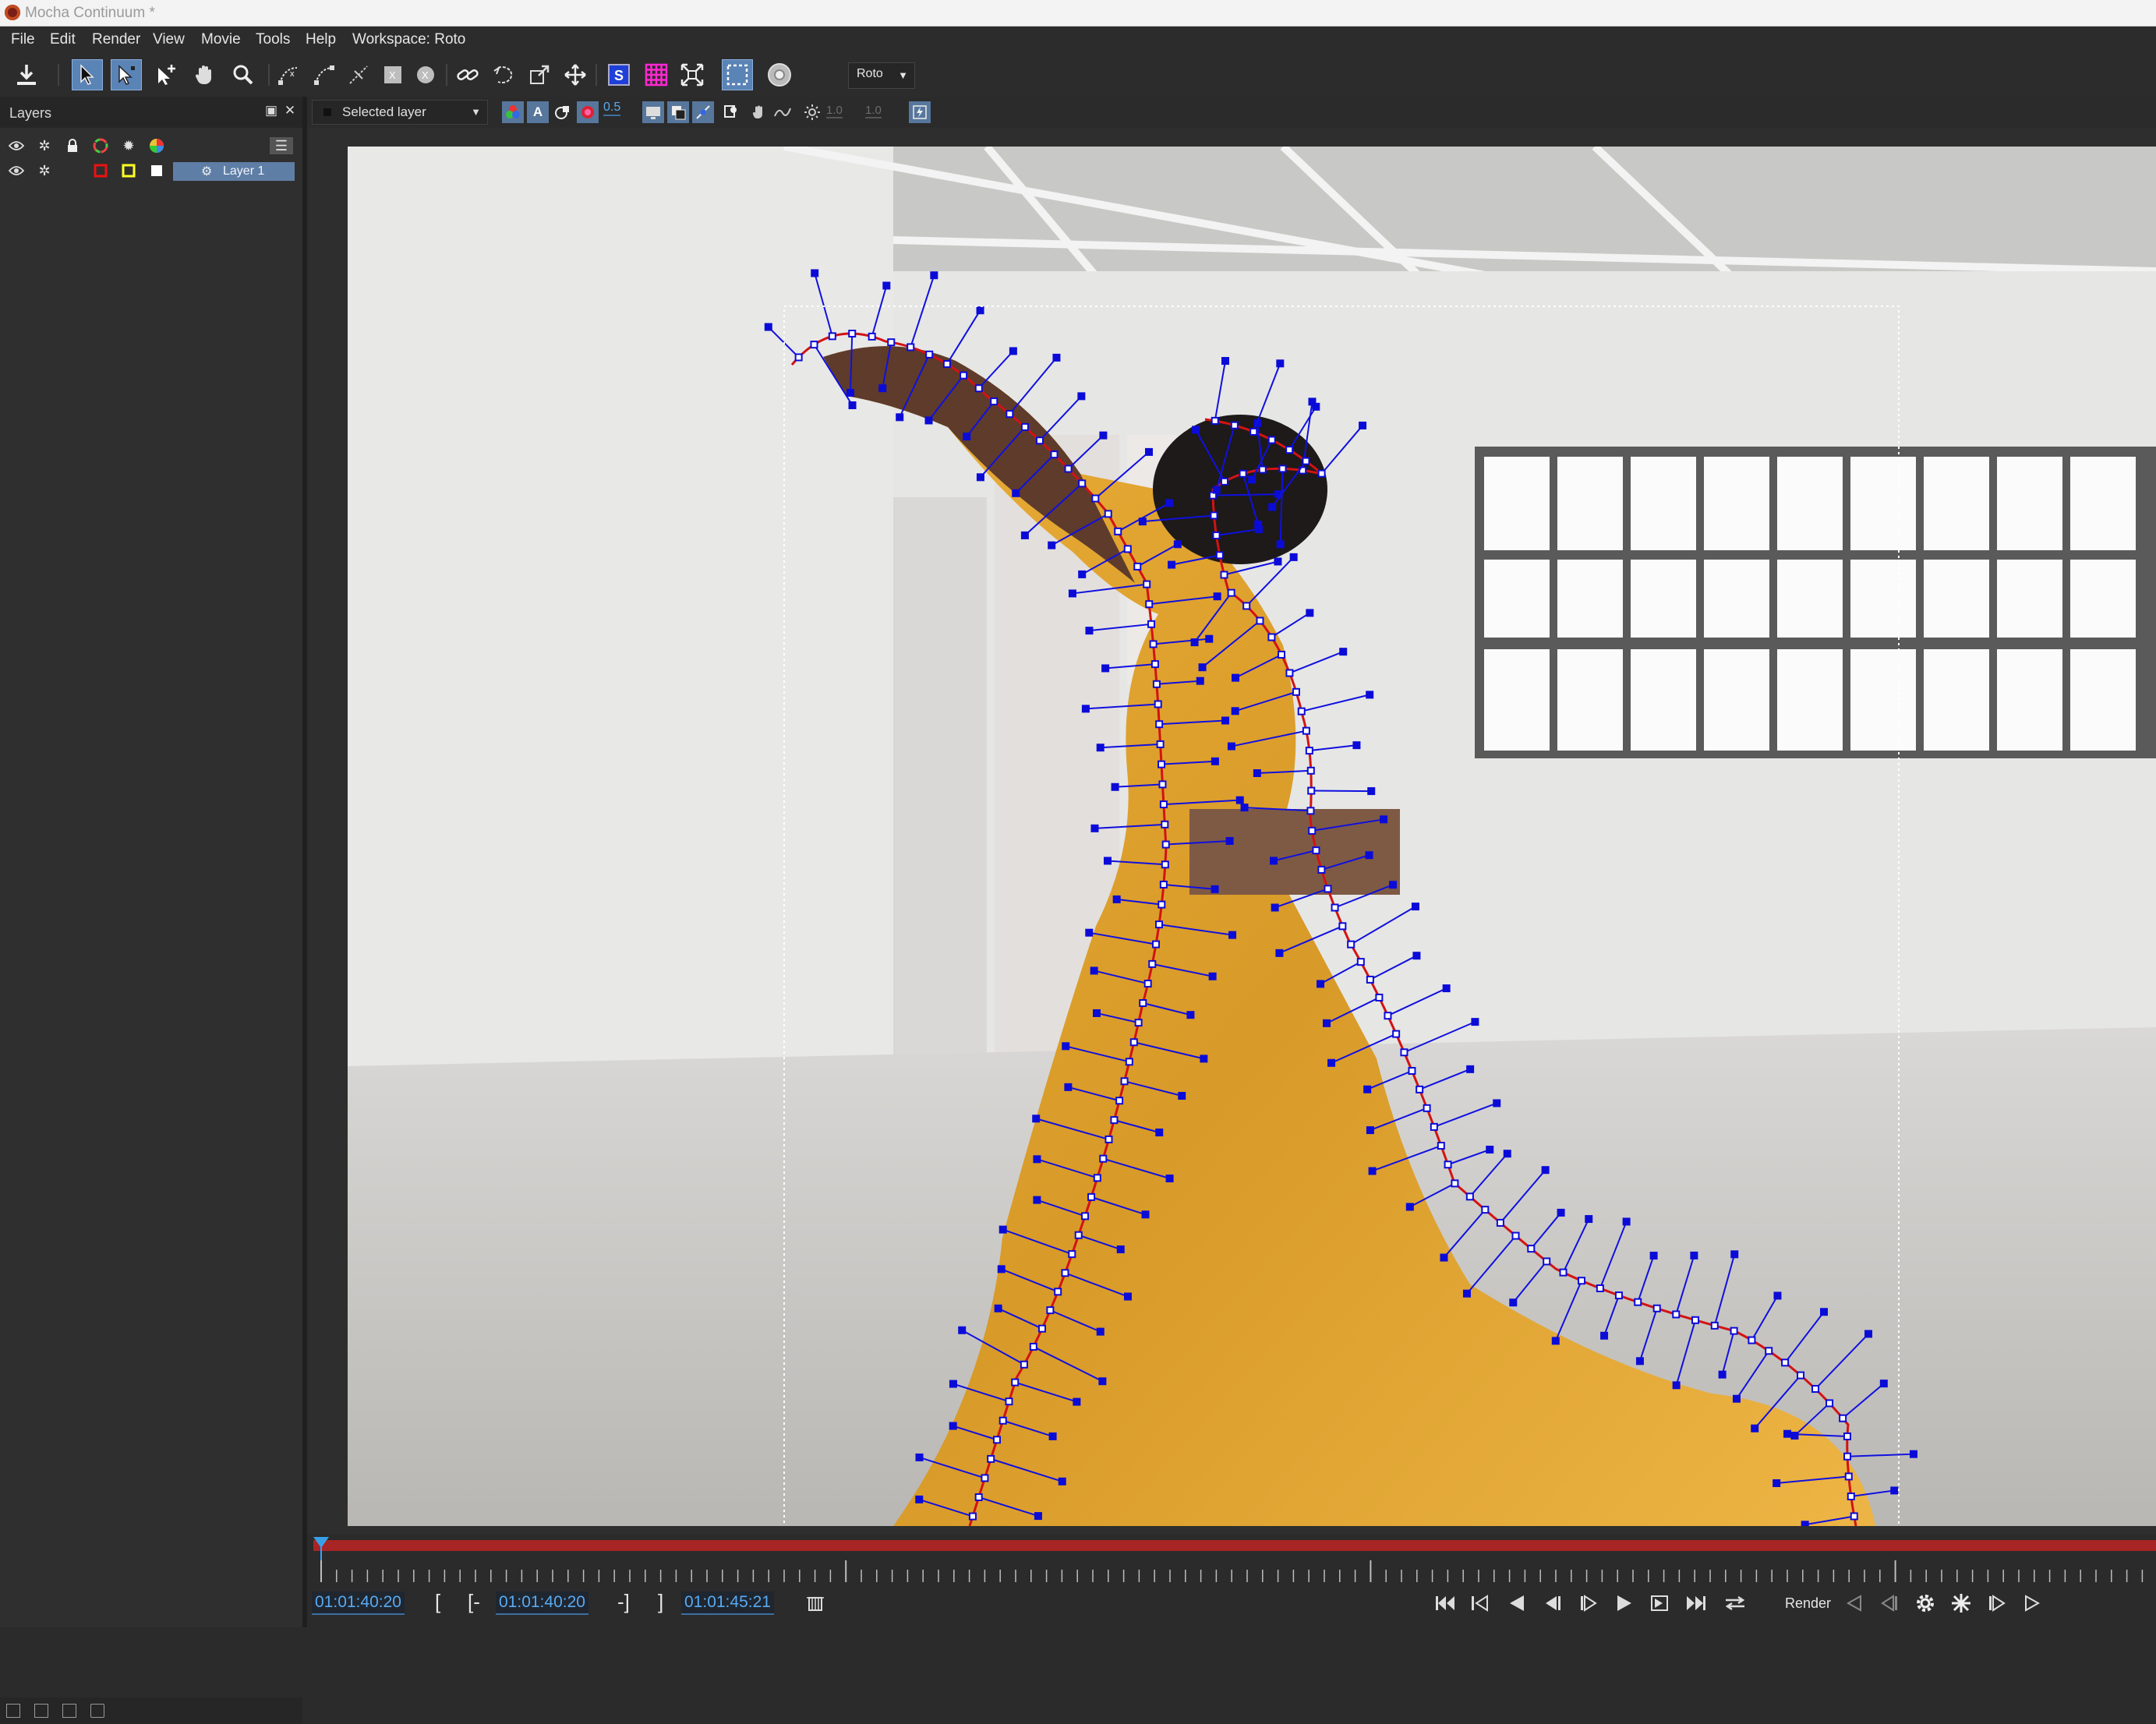 The width and height of the screenshot is (2156, 1724). Describe the element at coordinates (358, 74) in the screenshot. I see `magnetic-icon` at that location.